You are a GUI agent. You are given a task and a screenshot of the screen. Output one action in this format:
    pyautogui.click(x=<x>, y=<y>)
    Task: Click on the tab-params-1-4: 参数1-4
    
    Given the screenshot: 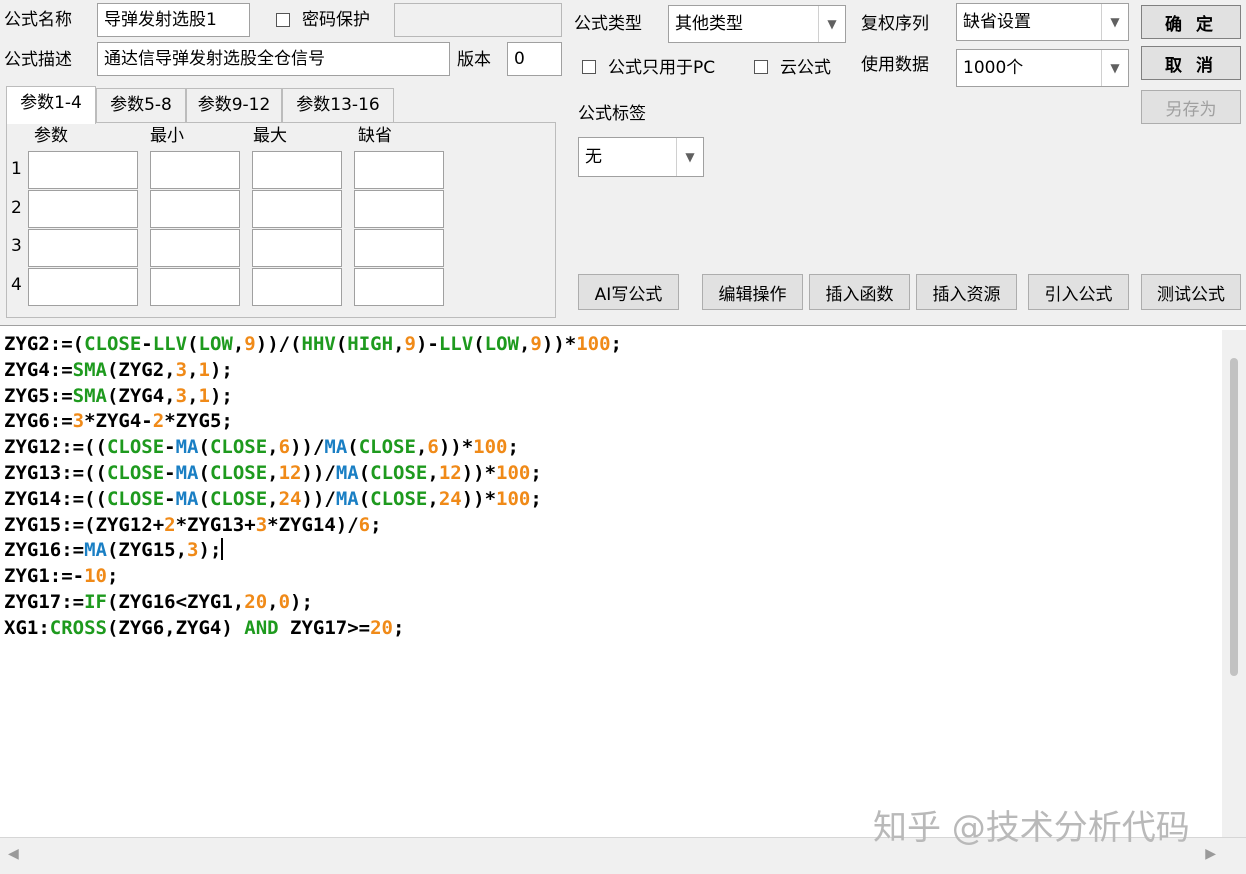 What is the action you would take?
    pyautogui.click(x=51, y=105)
    